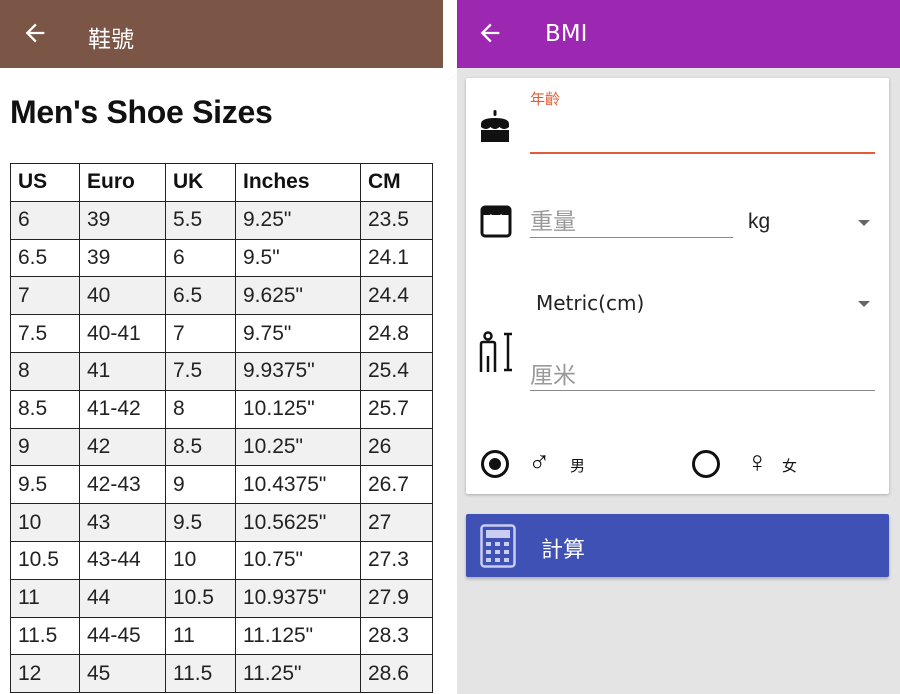  I want to click on column-header: Inches, so click(298, 182).